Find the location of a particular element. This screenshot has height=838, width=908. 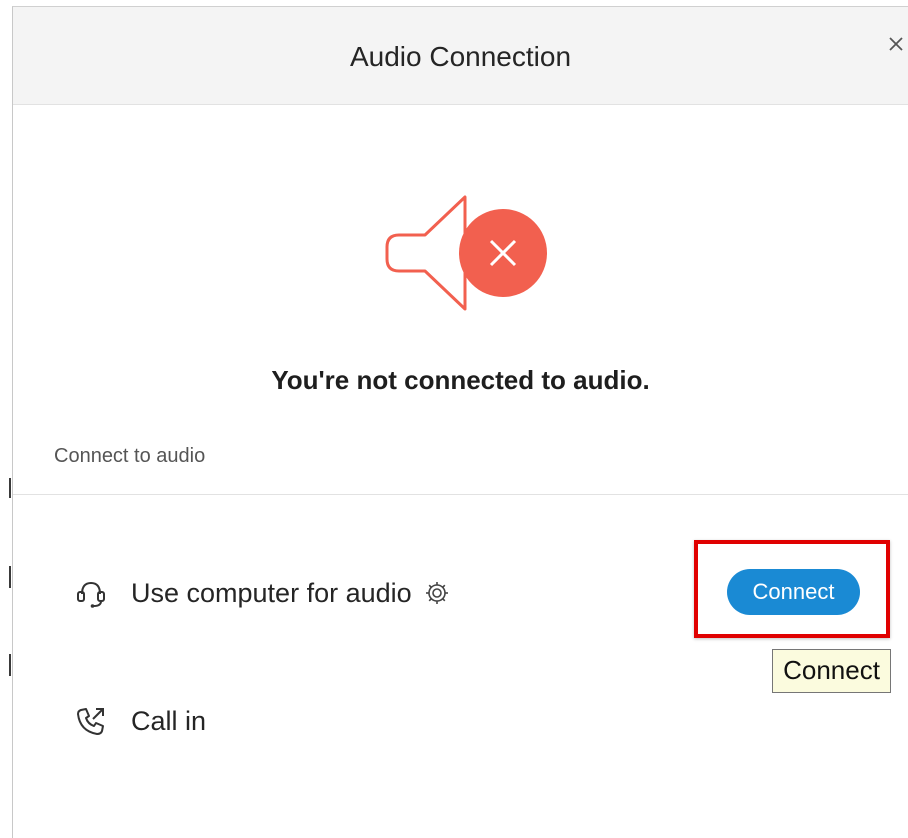

use-computer-audio-option: Use computer for audio is located at coordinates (261, 593).